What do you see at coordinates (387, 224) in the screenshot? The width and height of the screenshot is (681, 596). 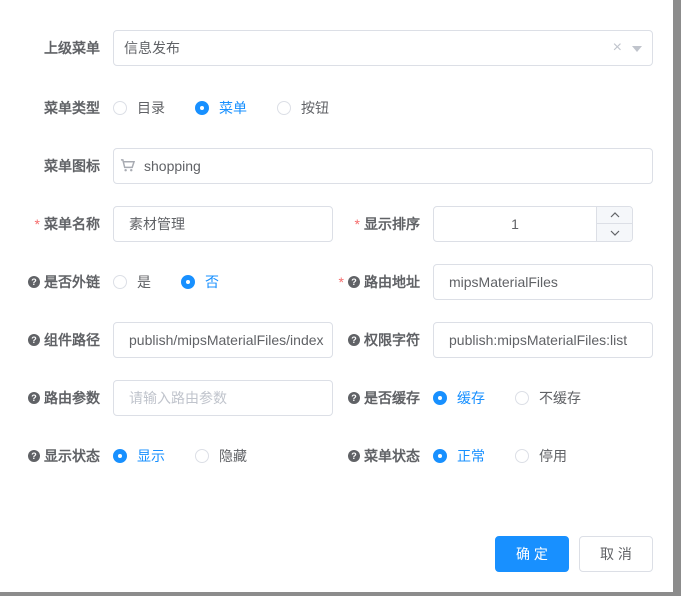 I see `display-order-label: * 显示排序` at bounding box center [387, 224].